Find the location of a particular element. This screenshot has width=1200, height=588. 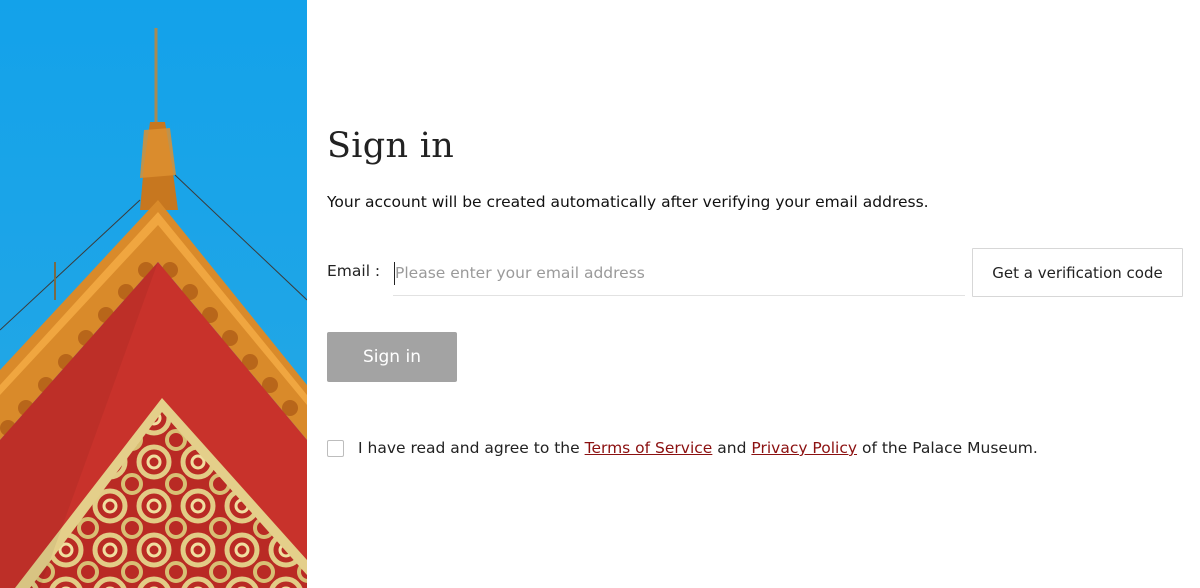

email-input is located at coordinates (679, 273).